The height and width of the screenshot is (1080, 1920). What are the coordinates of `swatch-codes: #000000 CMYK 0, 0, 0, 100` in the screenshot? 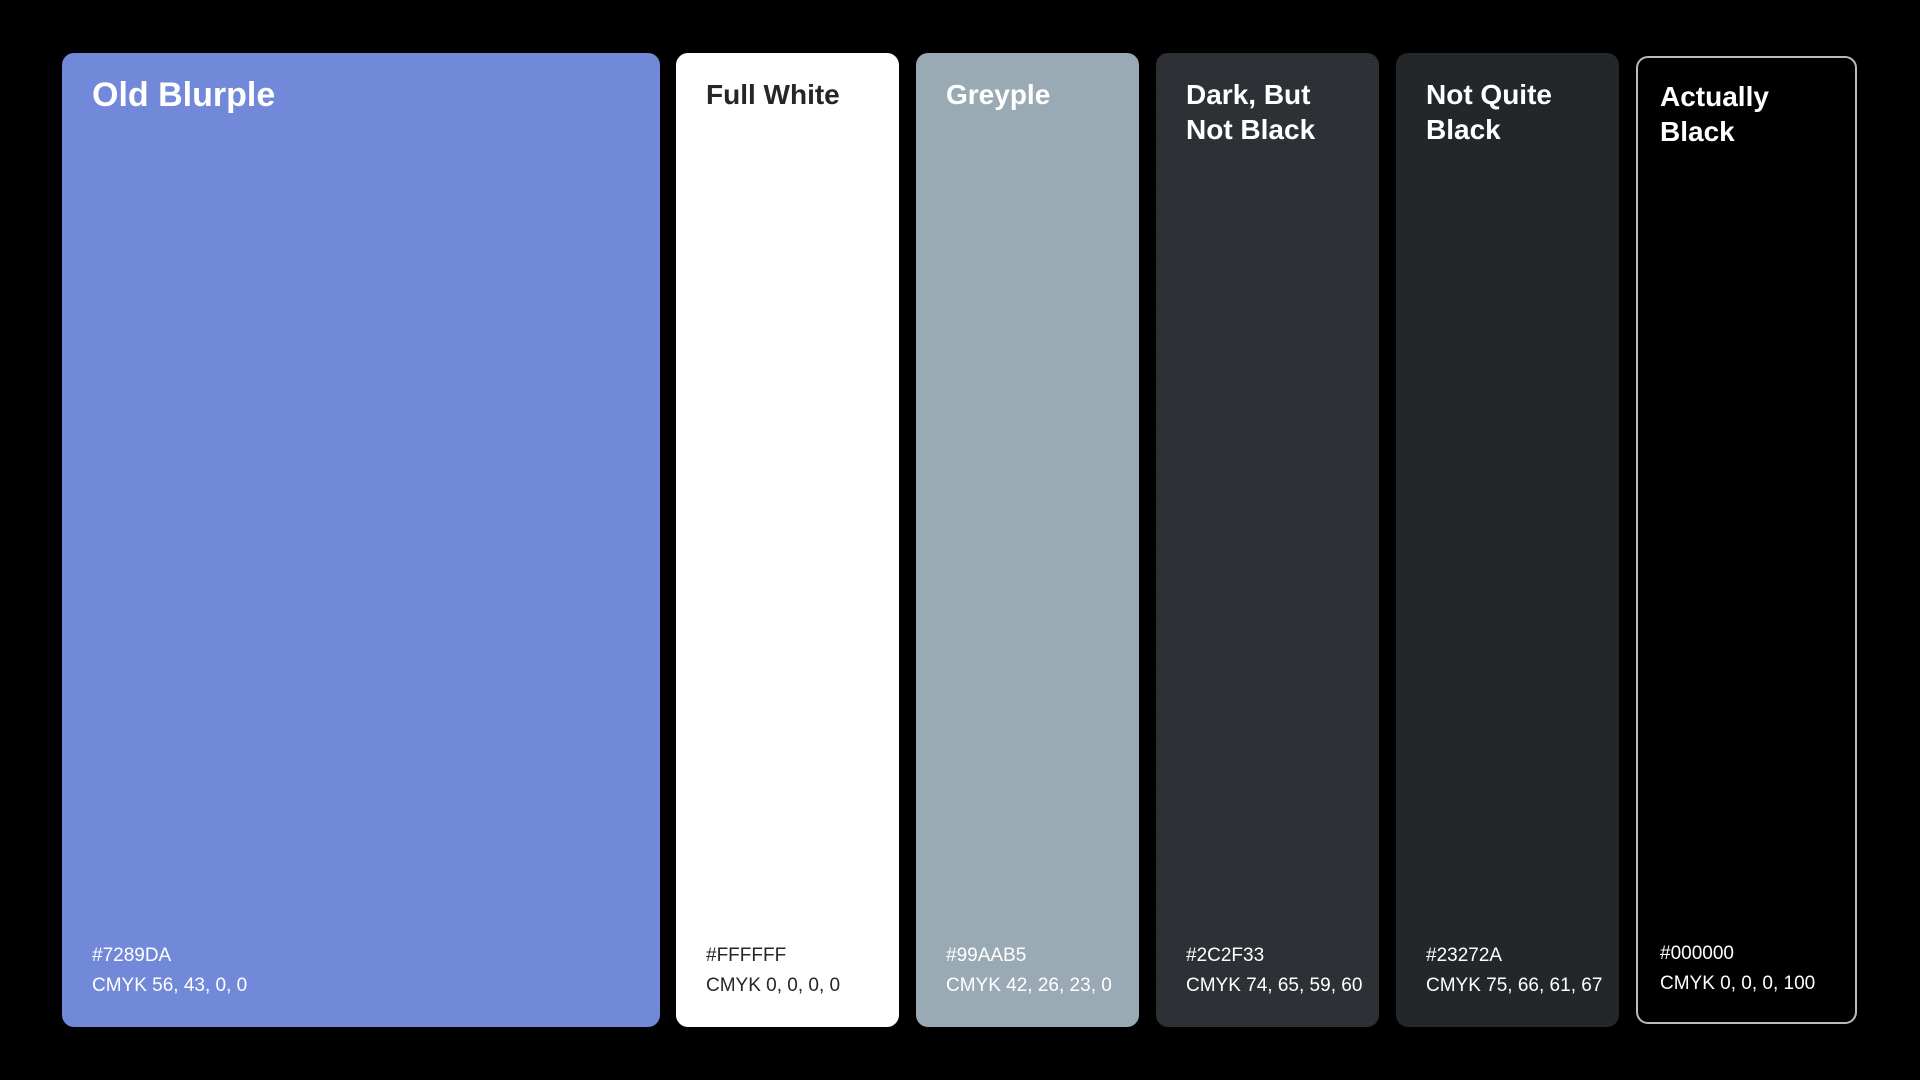 It's located at (1752, 969).